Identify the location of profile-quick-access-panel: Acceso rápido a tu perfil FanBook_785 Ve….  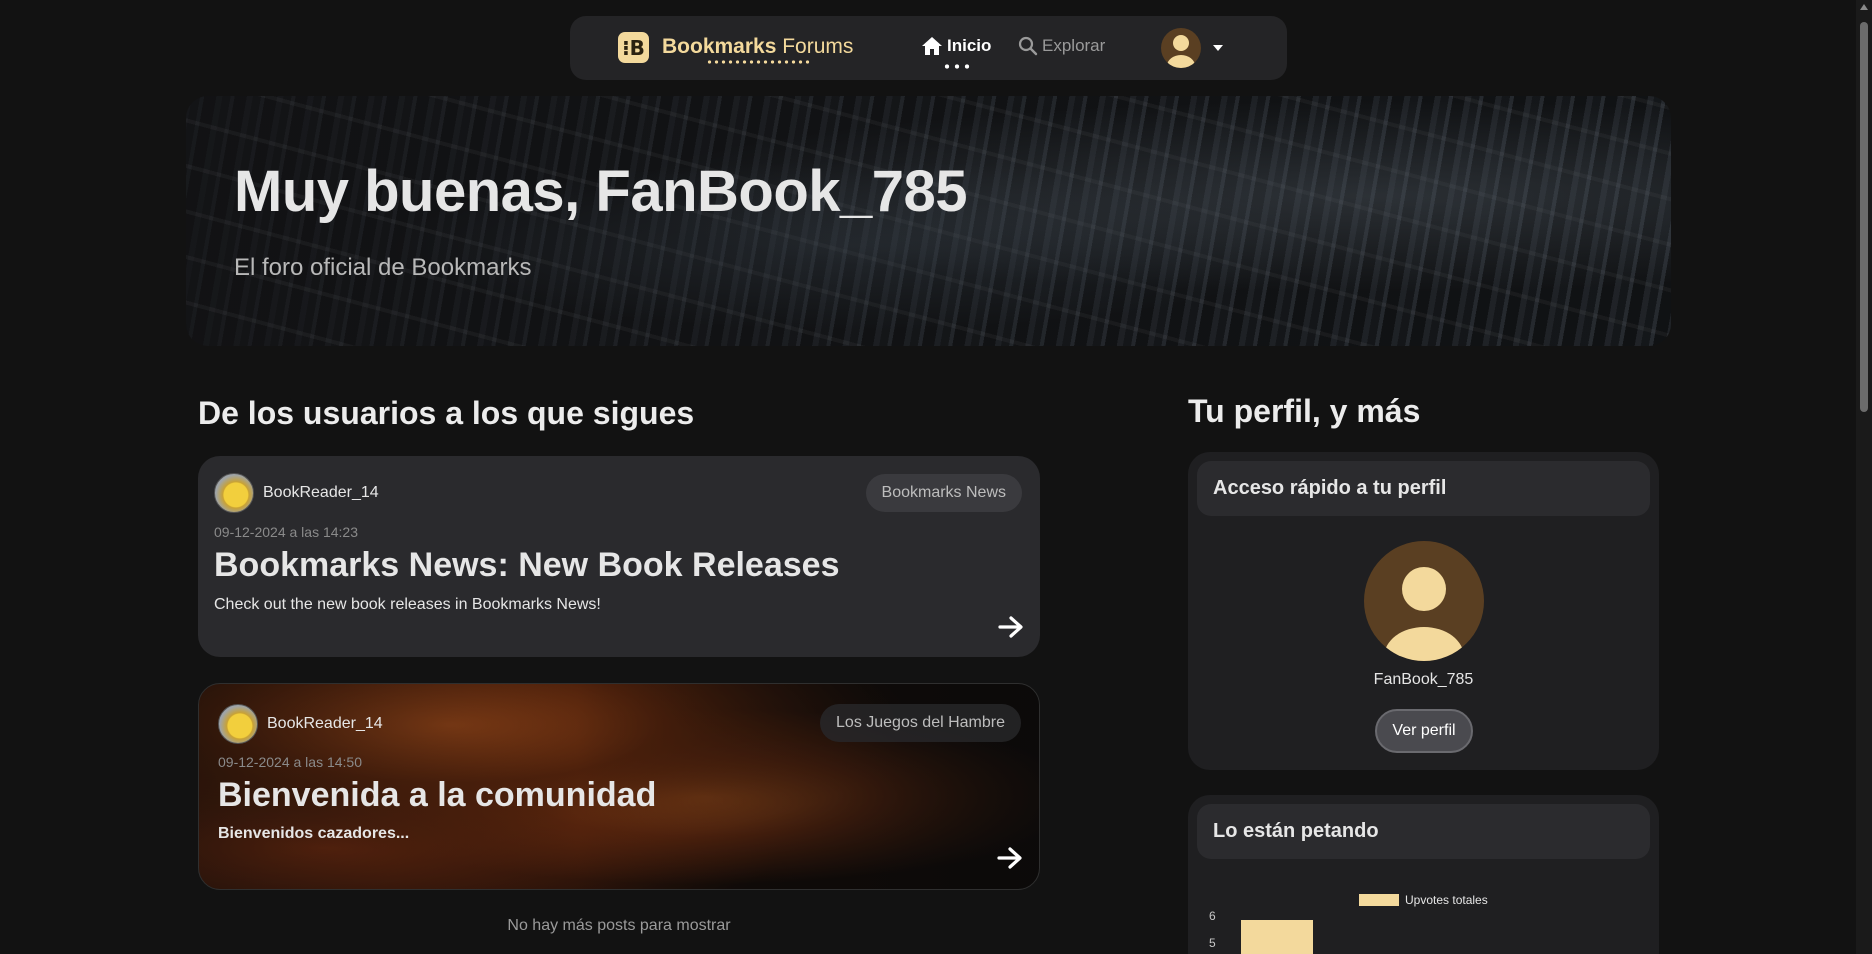
(1423, 611).